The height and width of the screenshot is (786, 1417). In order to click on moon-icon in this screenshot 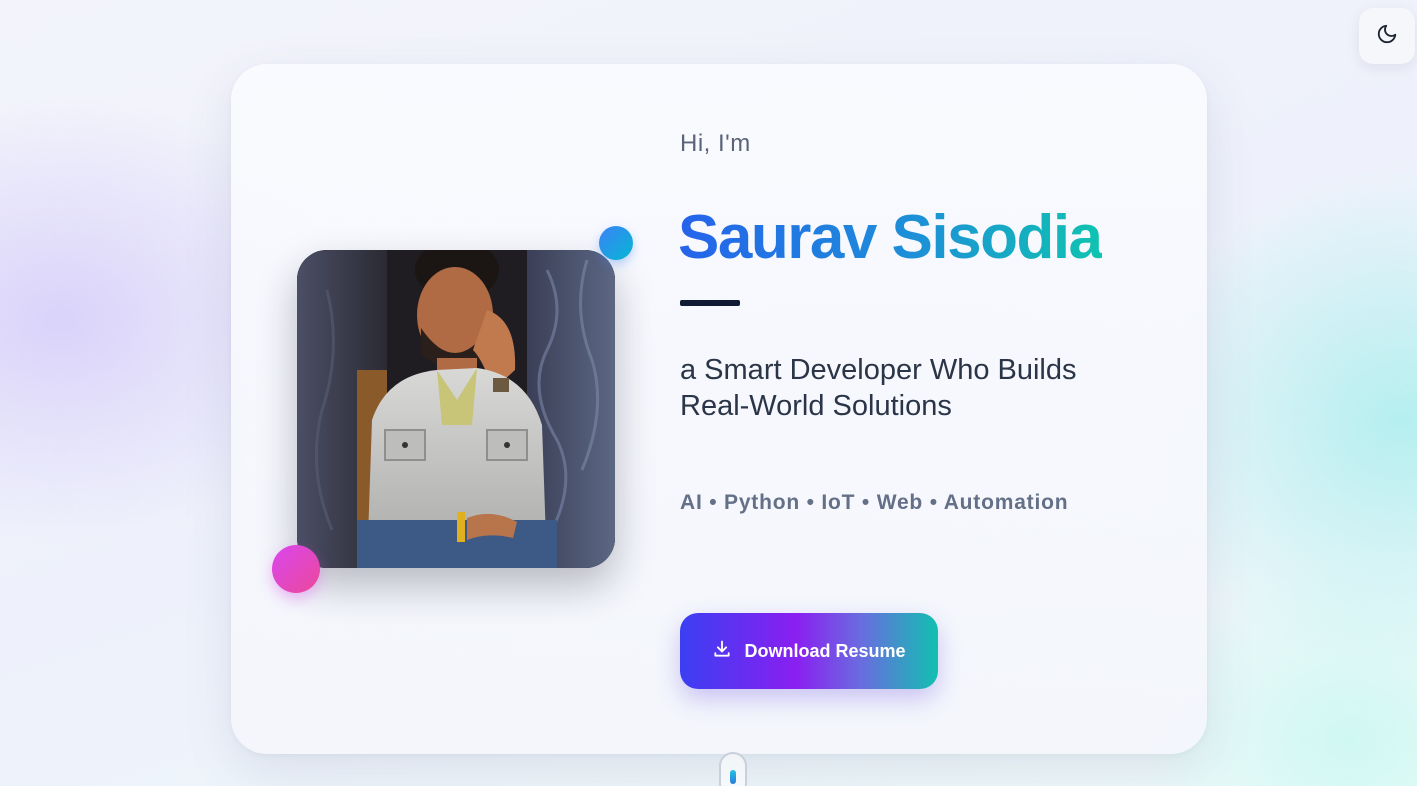, I will do `click(1387, 36)`.